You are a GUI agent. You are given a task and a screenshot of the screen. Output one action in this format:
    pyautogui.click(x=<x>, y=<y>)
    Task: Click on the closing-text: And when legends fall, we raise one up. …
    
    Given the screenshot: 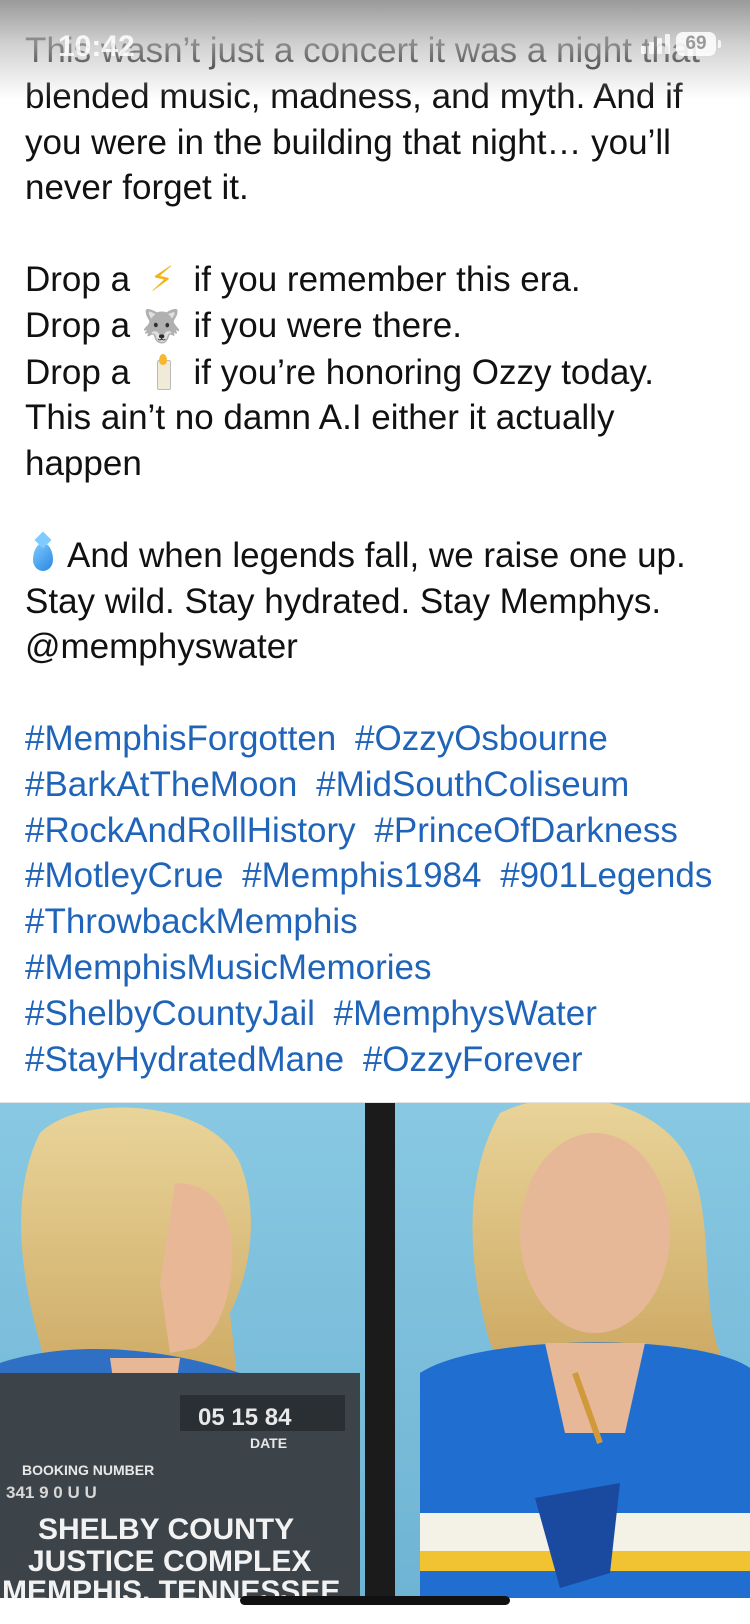 What is the action you would take?
    pyautogui.click(x=355, y=601)
    